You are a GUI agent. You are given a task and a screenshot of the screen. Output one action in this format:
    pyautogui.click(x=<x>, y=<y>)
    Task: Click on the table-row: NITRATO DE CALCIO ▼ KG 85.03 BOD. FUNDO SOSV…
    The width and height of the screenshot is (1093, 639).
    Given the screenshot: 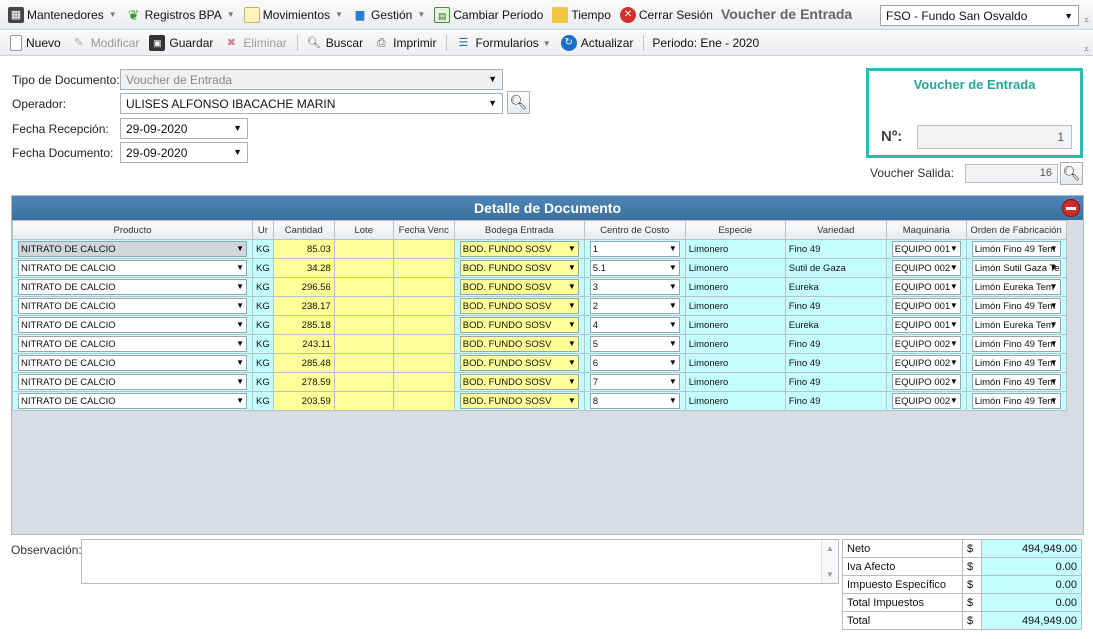 What is the action you would take?
    pyautogui.click(x=539, y=249)
    